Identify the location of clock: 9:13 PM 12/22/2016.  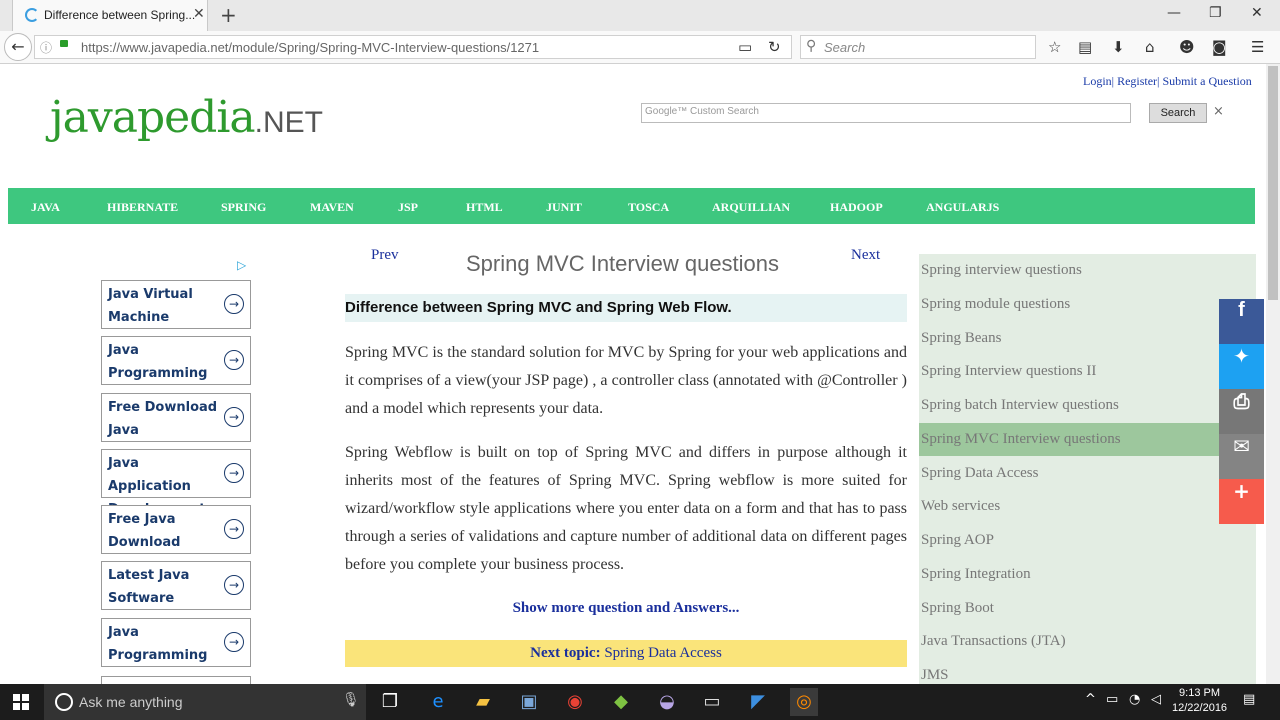
(1199, 701).